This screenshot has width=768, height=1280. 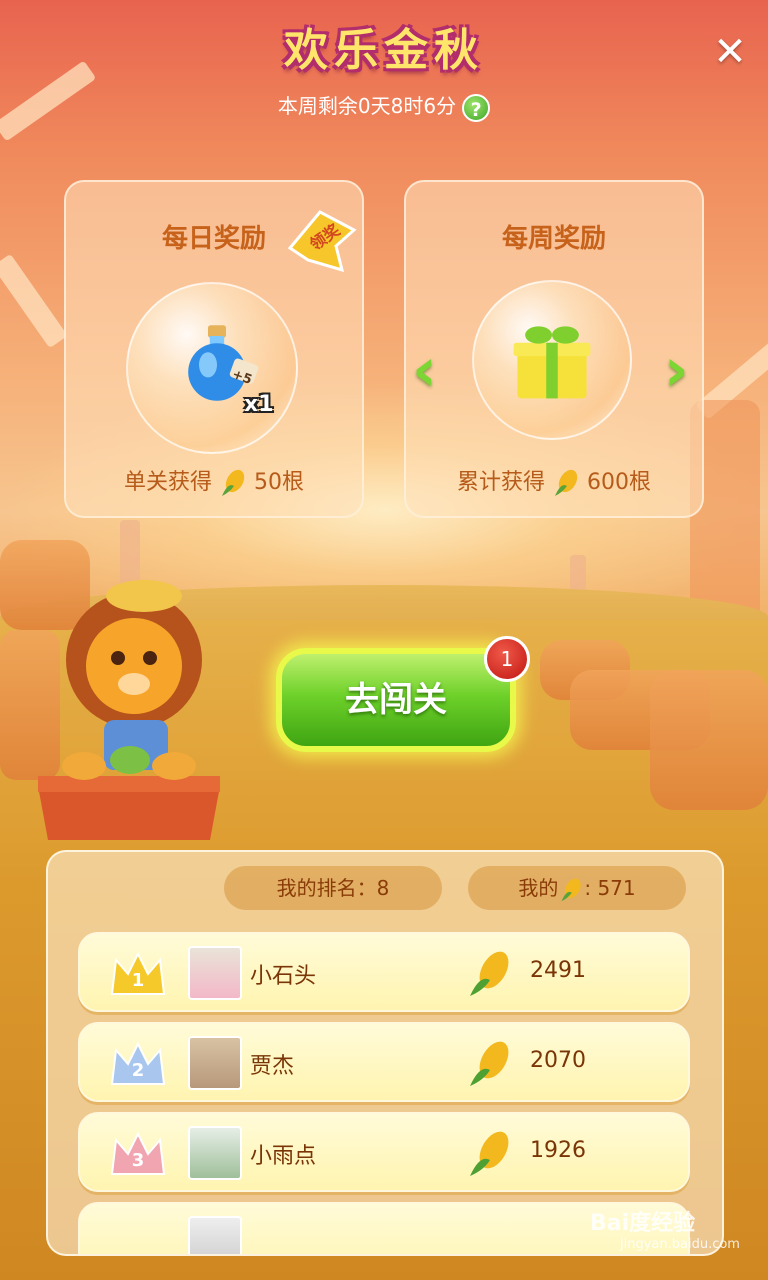 I want to click on my-corn-pill: 我的 : 571, so click(x=577, y=888).